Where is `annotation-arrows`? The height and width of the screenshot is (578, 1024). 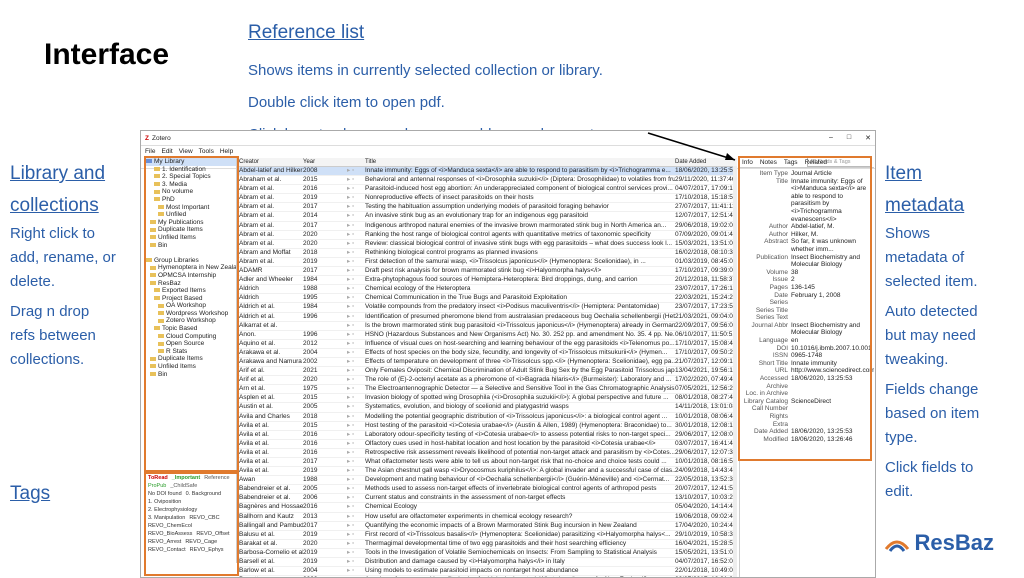
annotation-arrows is located at coordinates (691, 146).